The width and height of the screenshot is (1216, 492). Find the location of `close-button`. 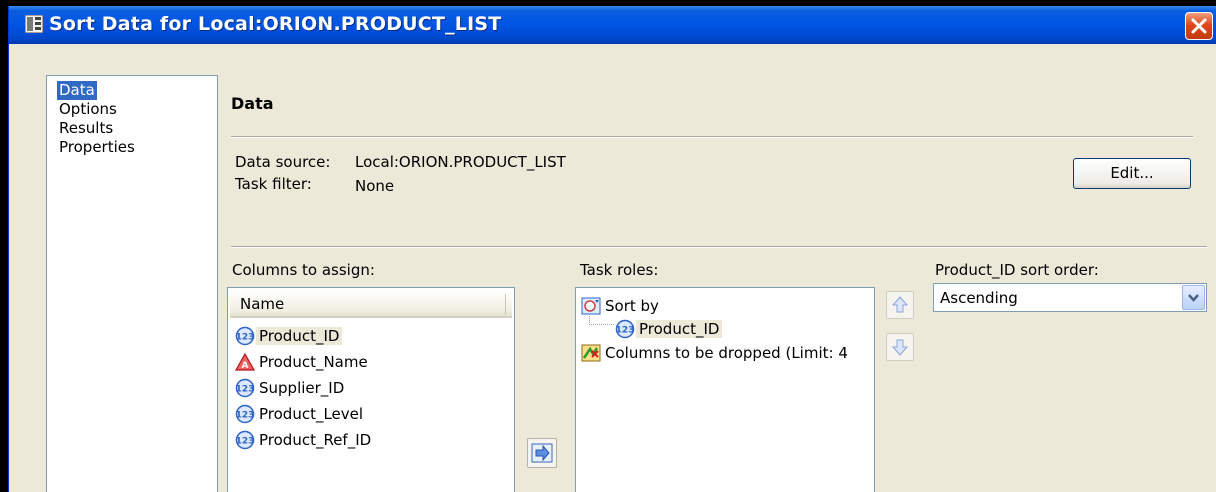

close-button is located at coordinates (1199, 26).